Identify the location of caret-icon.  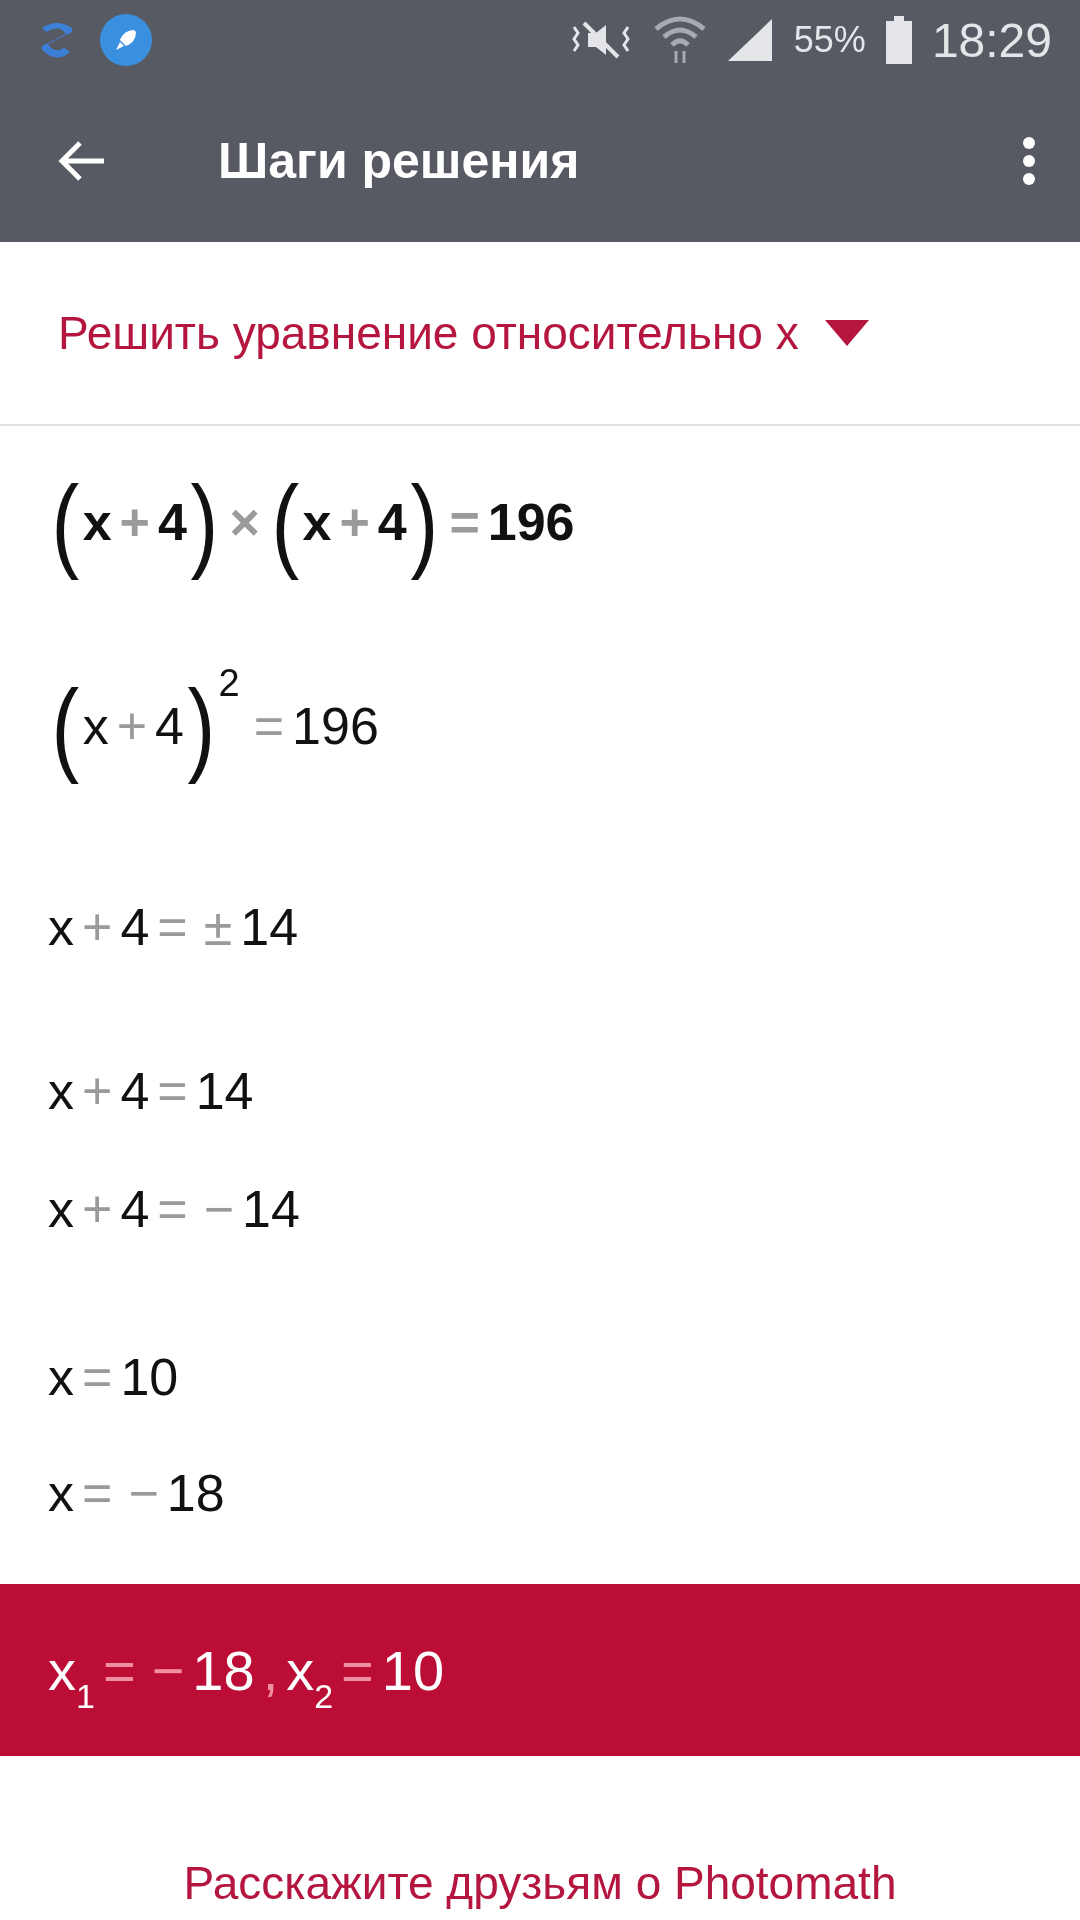
(846, 333).